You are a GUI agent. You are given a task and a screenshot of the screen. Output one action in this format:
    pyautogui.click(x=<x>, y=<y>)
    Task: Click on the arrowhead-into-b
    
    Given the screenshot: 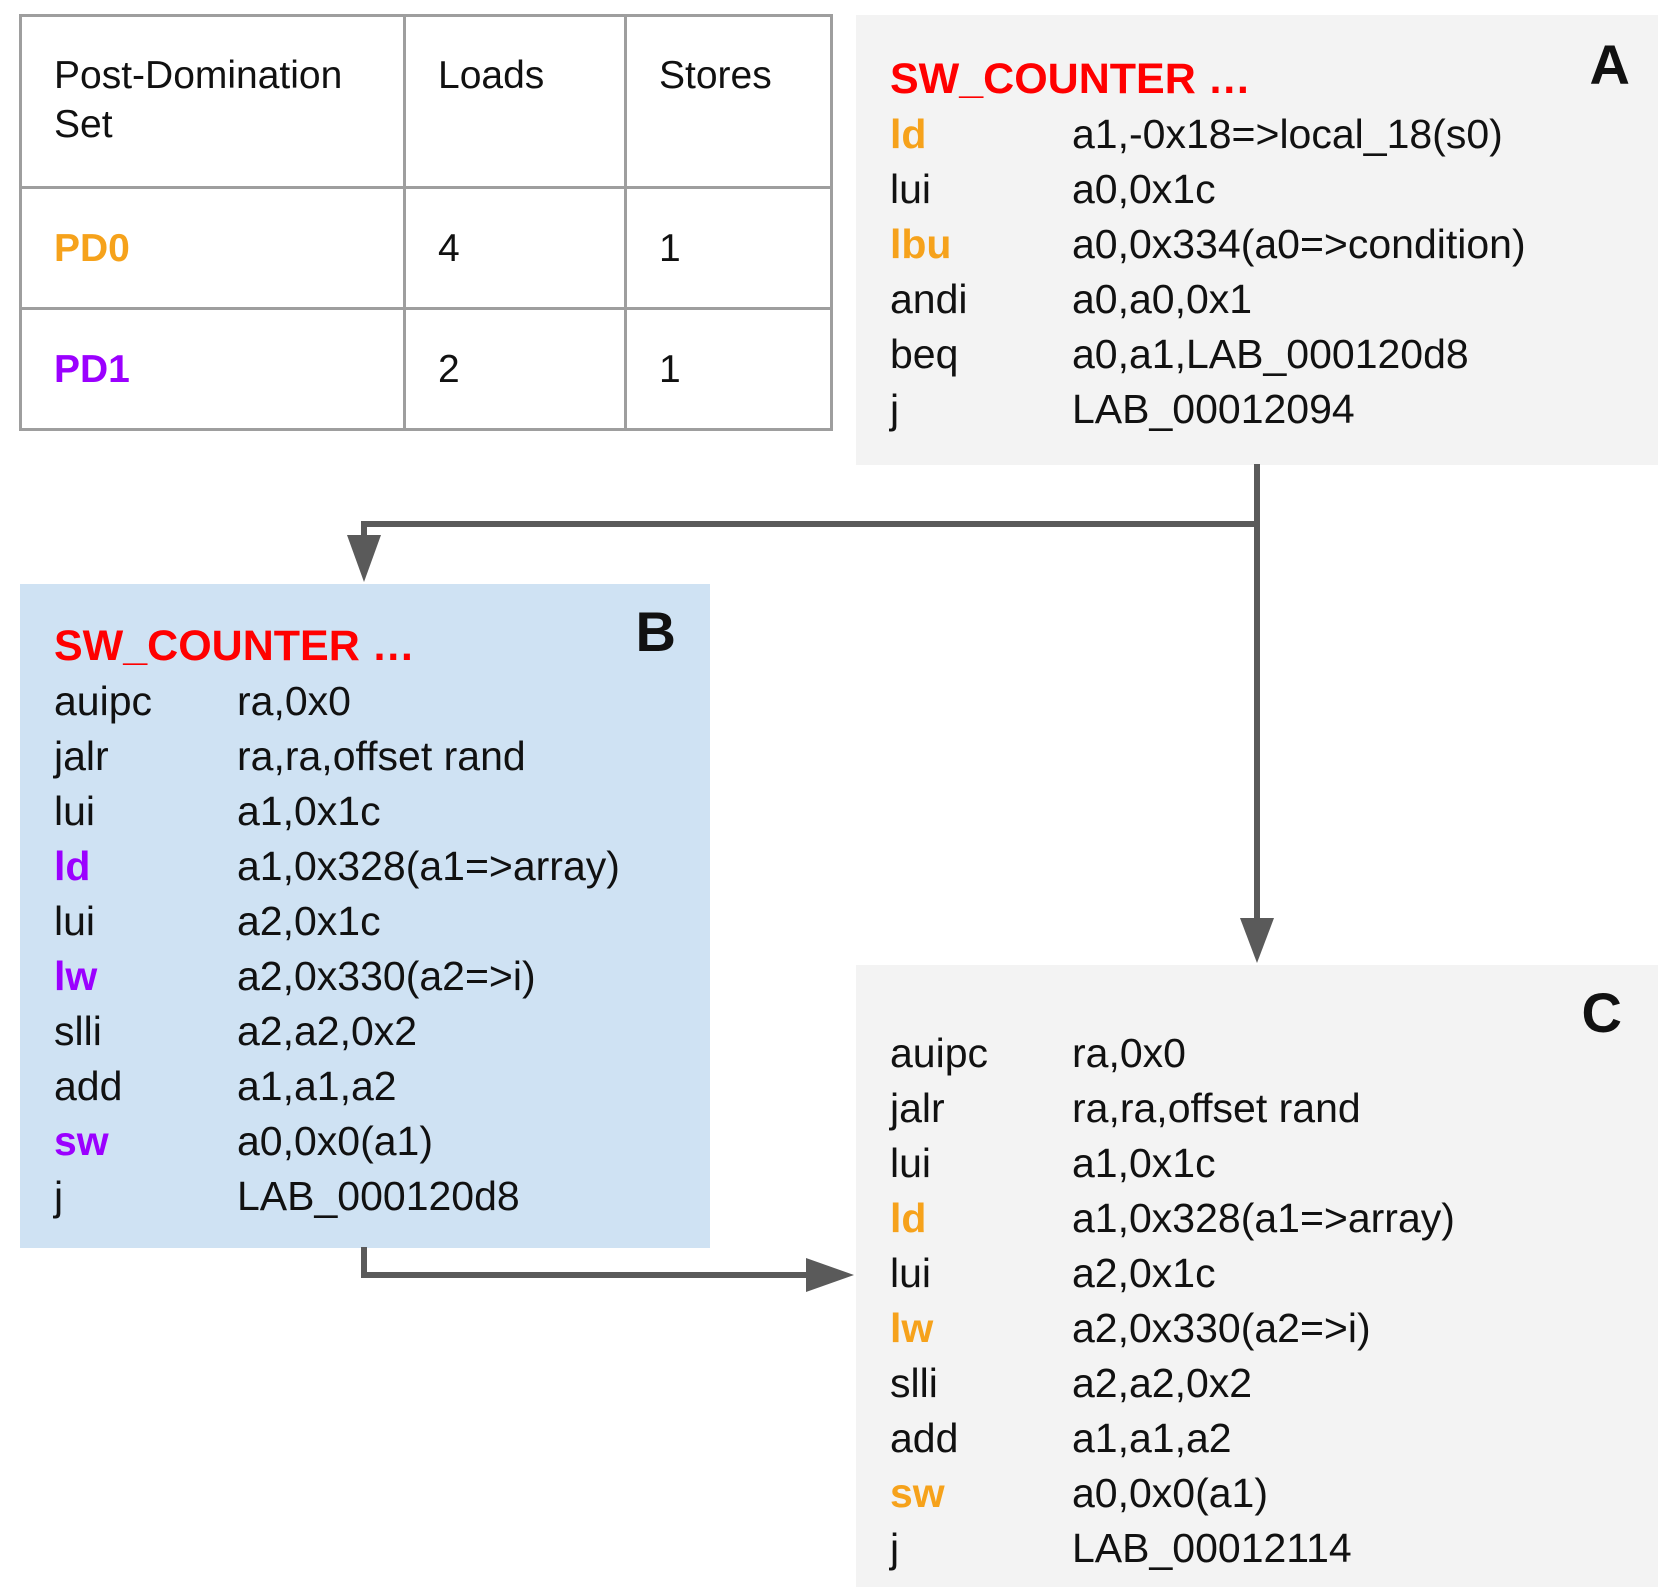 What is the action you would take?
    pyautogui.click(x=364, y=558)
    